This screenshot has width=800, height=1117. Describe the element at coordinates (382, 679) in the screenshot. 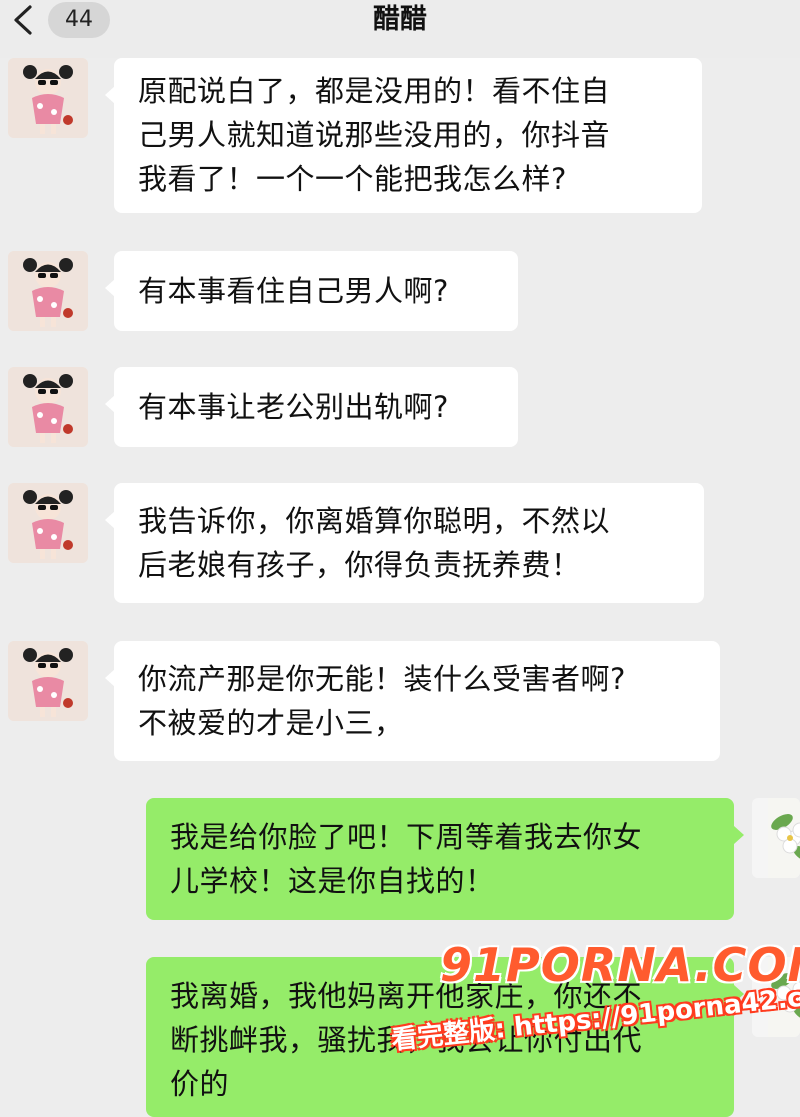

I see `message-line: 你流产那是你无能！装什么受害者啊?` at that location.